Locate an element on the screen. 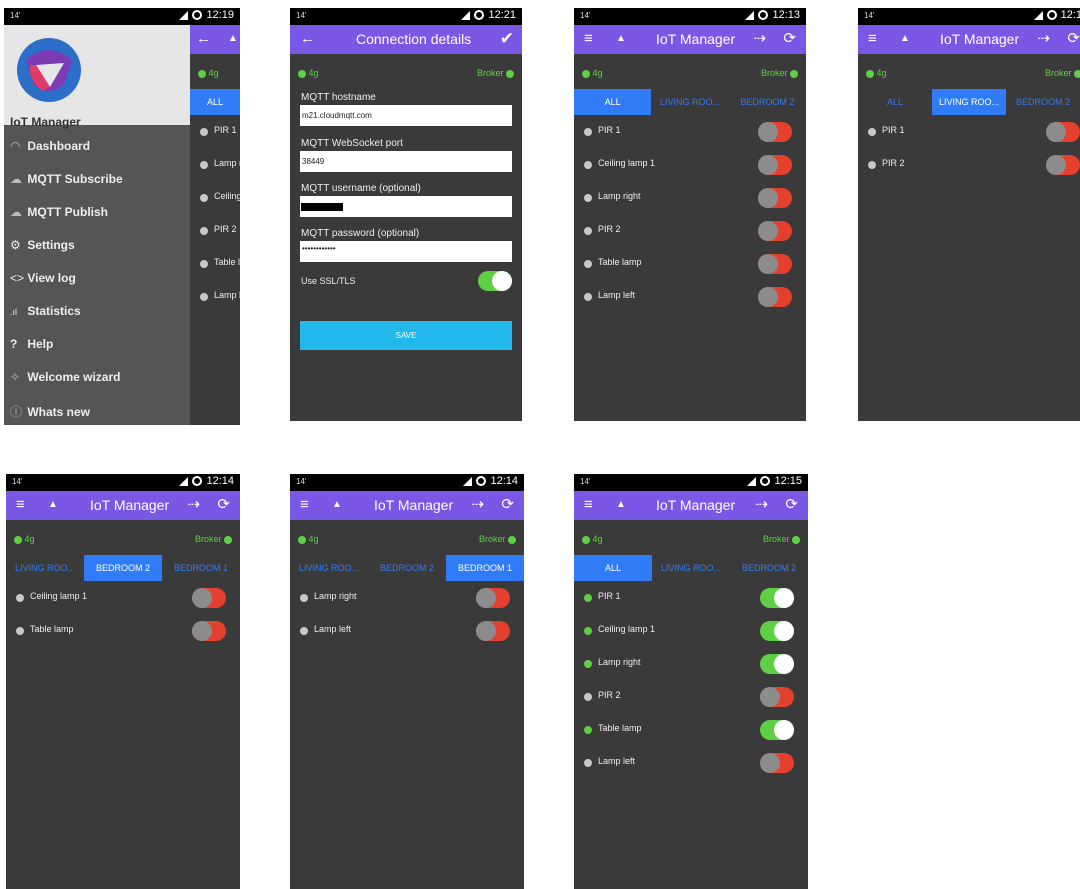 The width and height of the screenshot is (1080, 889). drawer-item-mqtt-publish: ☁ MQTT Publish is located at coordinates (59, 212).